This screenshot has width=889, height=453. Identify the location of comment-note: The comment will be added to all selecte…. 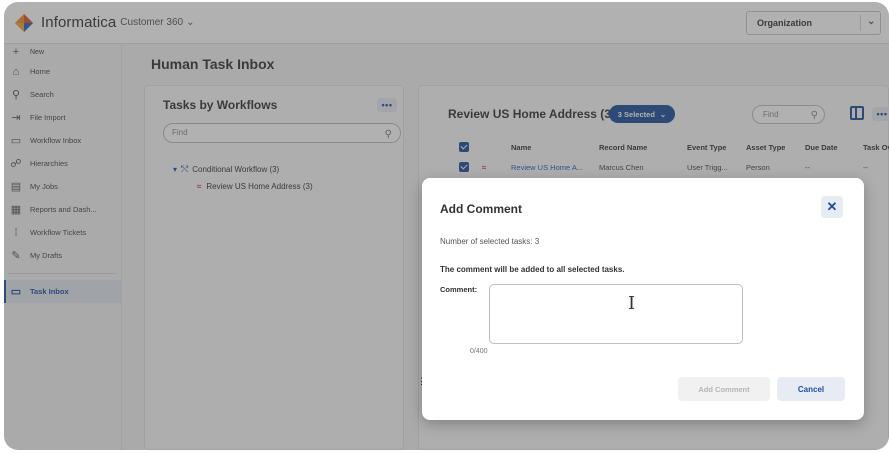
(532, 269).